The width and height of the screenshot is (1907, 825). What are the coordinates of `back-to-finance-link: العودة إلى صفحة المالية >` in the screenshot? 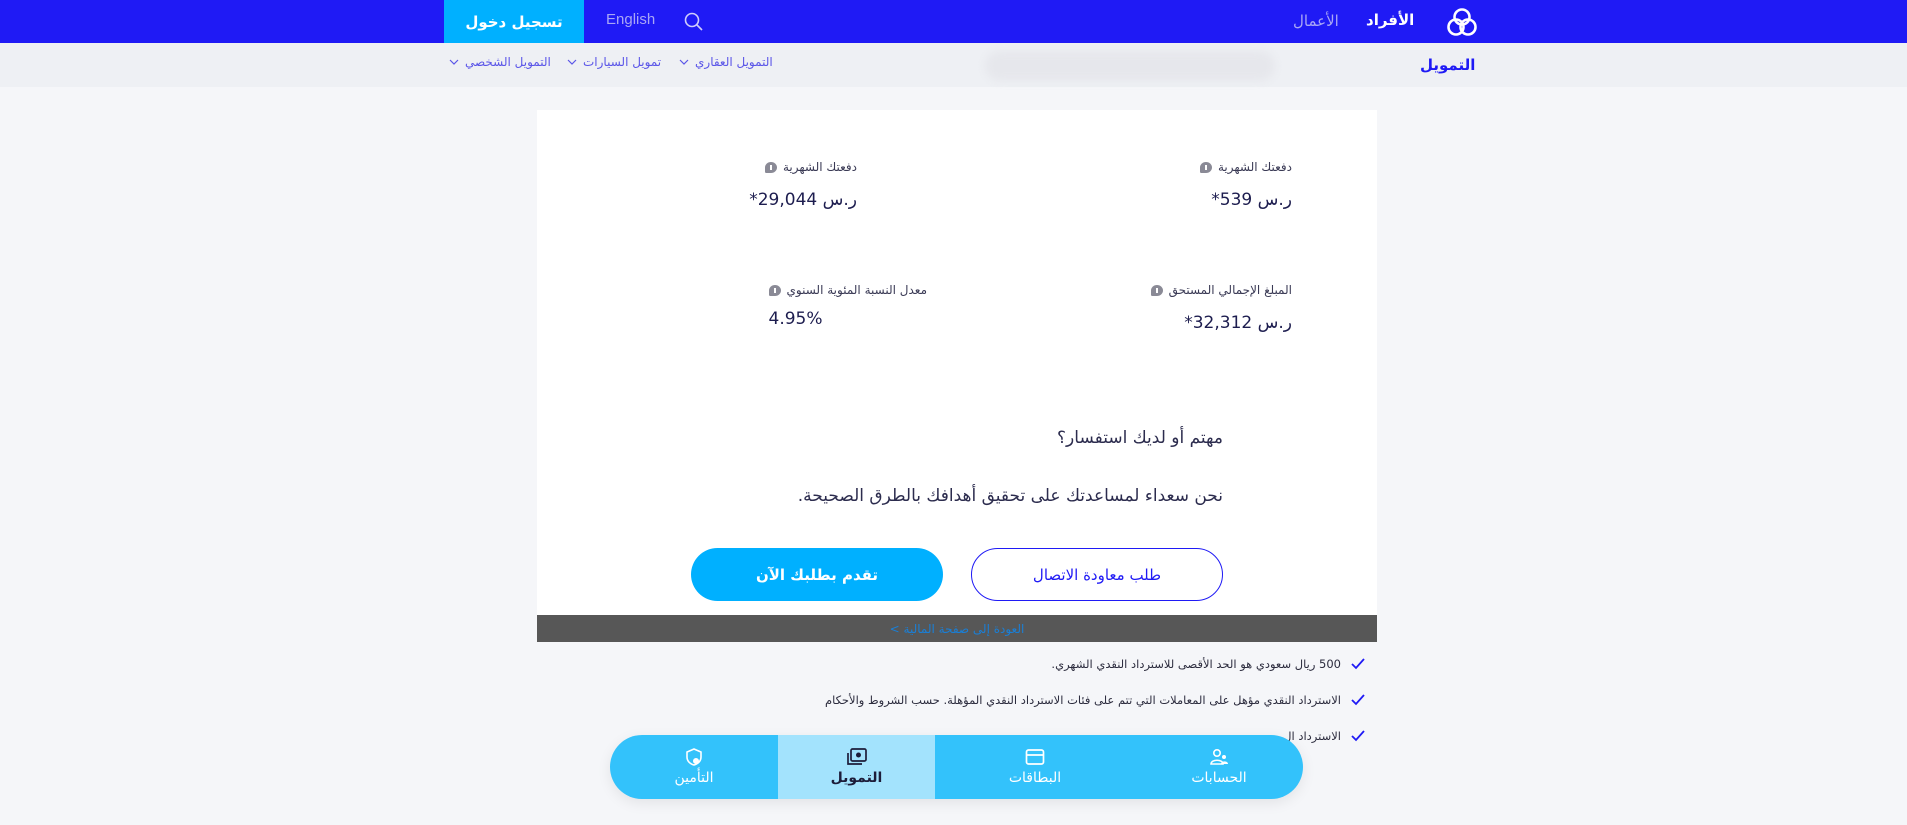 It's located at (957, 629).